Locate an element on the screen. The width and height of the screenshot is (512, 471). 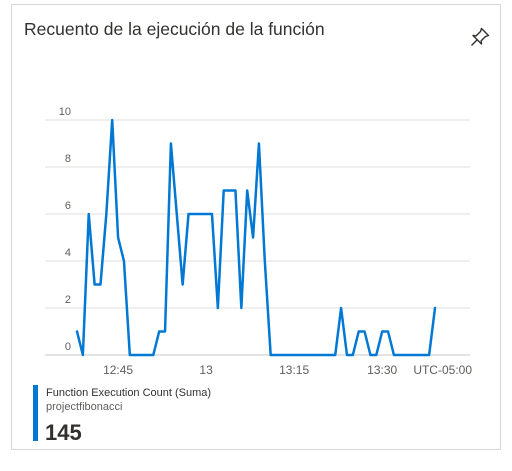
y-tick-label: 10 is located at coordinates (65, 112).